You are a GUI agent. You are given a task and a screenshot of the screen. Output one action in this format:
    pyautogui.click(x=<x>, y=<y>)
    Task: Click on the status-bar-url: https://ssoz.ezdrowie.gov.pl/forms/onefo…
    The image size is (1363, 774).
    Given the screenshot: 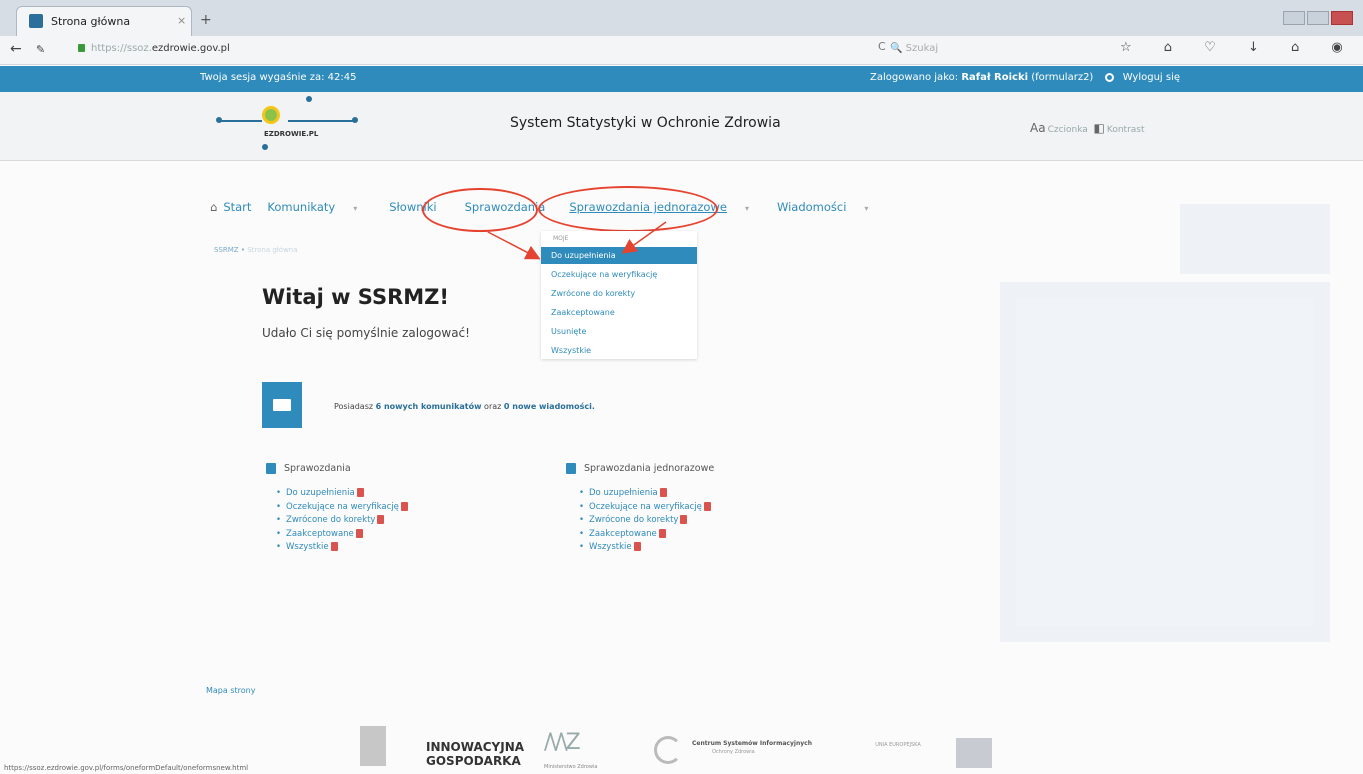 What is the action you would take?
    pyautogui.click(x=126, y=768)
    